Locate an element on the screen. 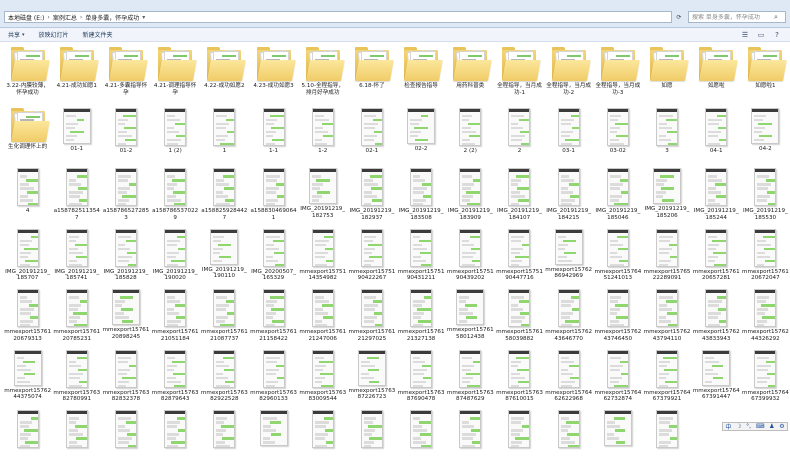 The height and width of the screenshot is (473, 790). image-file-item: a1587825113547 is located at coordinates (76, 196).